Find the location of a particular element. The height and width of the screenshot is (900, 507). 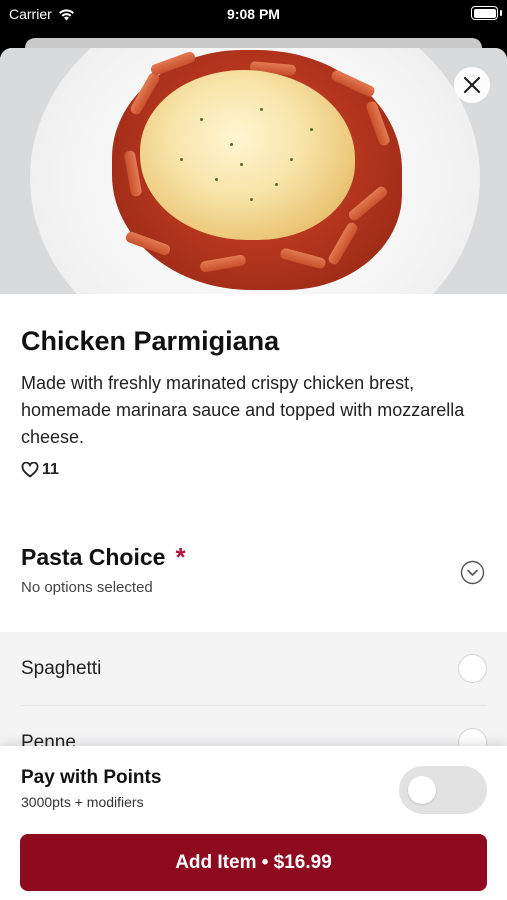

close-icon is located at coordinates (472, 85).